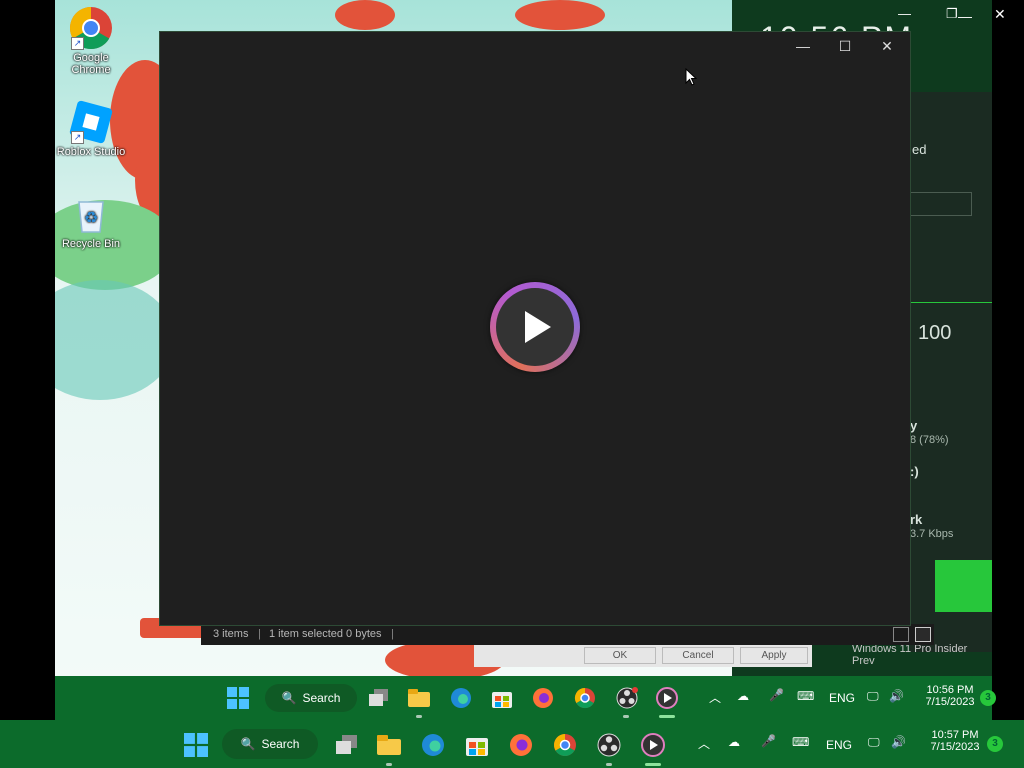 Image resolution: width=1024 pixels, height=768 pixels. Describe the element at coordinates (698, 655) in the screenshot. I see `cancel-button: Cancel` at that location.